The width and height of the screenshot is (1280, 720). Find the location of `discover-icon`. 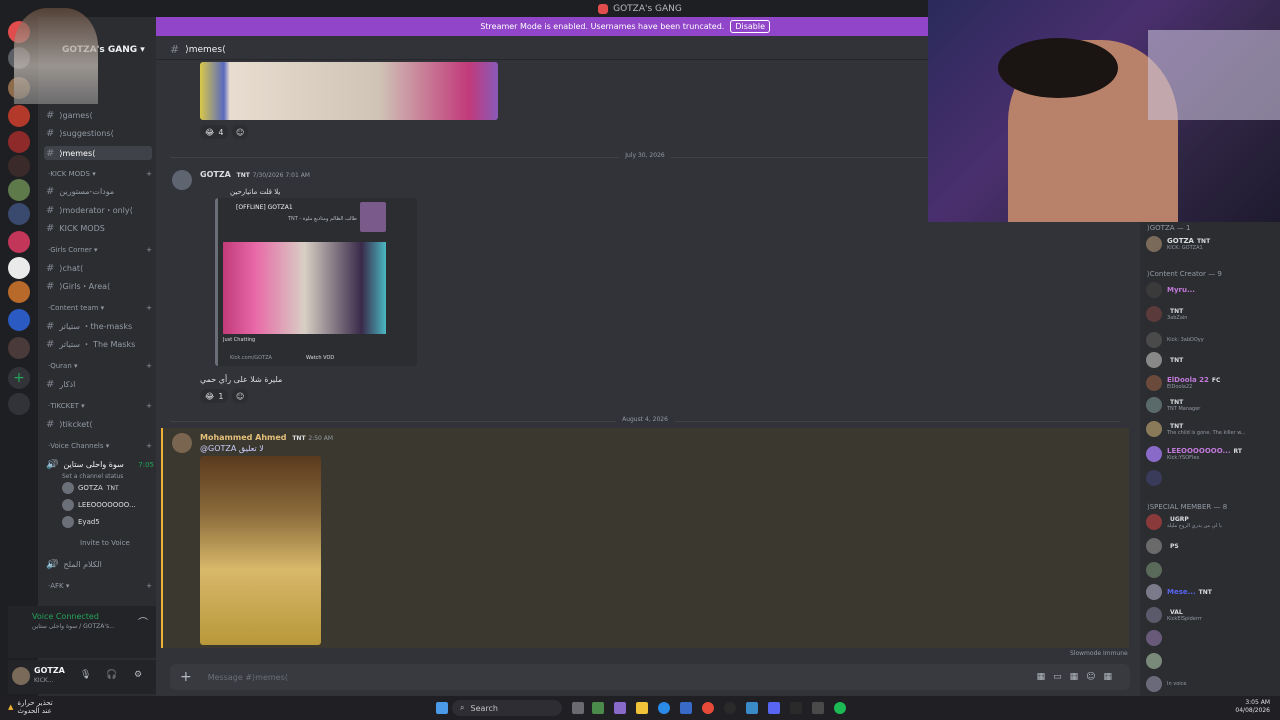

discover-icon is located at coordinates (19, 404).